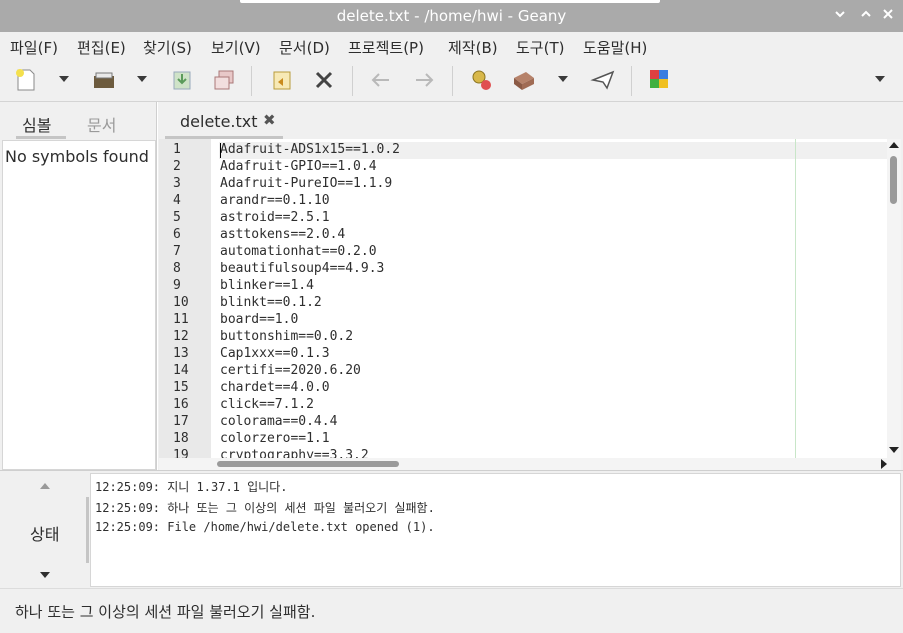  I want to click on document-tab-label: delete.txt, so click(219, 121).